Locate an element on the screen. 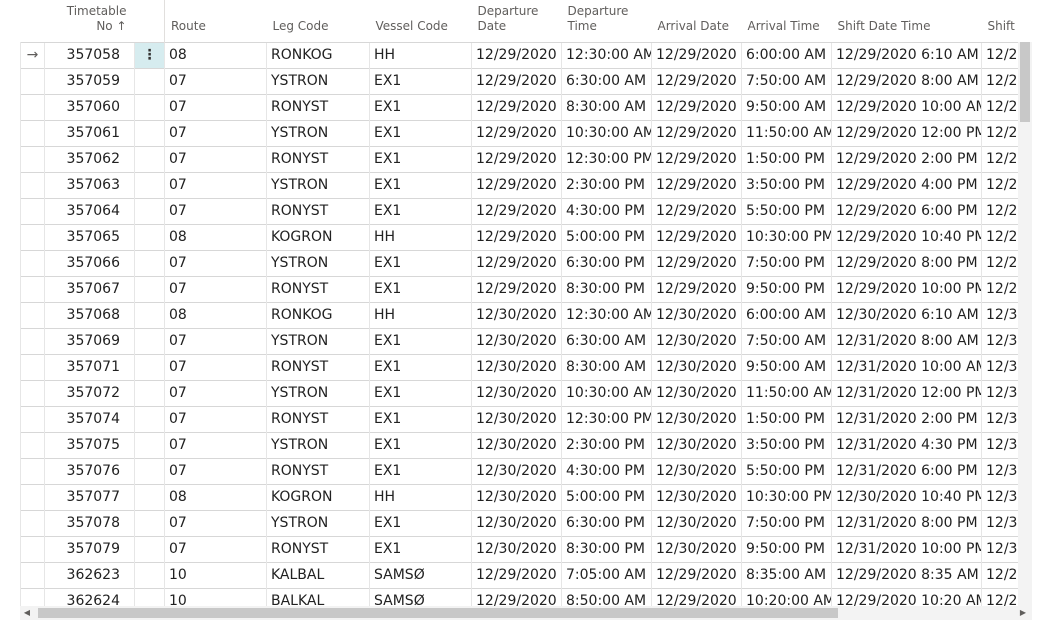  column-header-shift-d: Shift Date is located at coordinates (1000, 21).